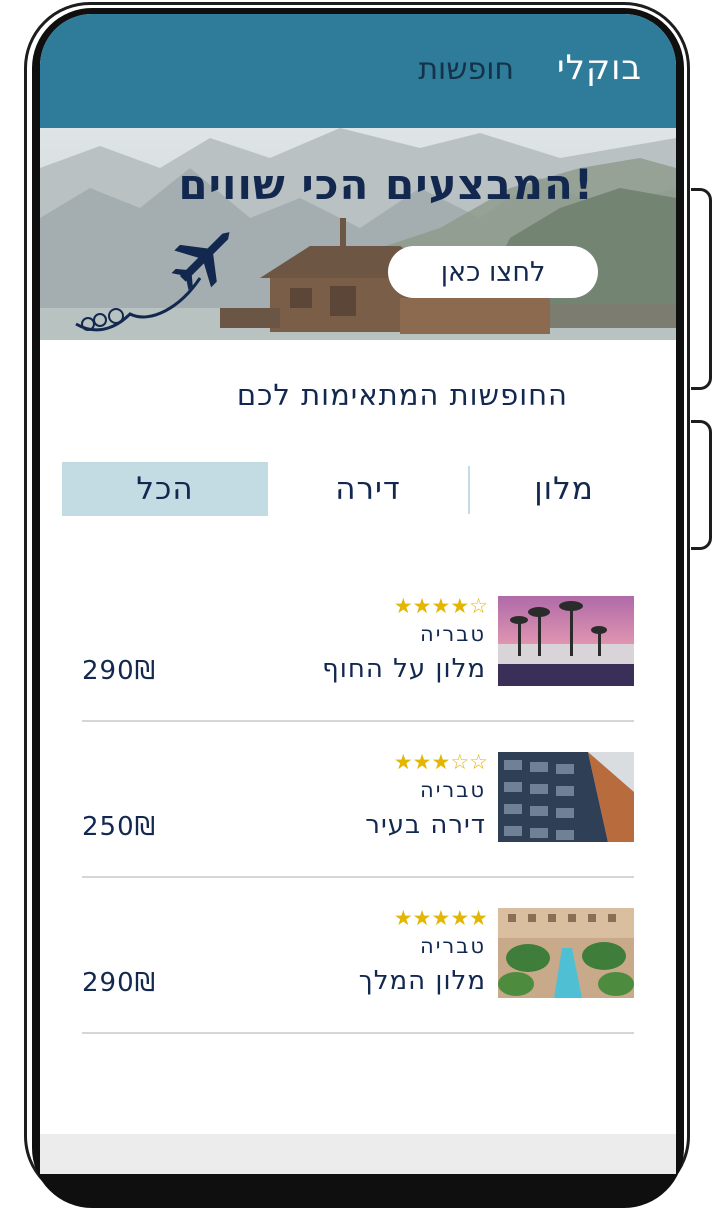  Describe the element at coordinates (404, 669) in the screenshot. I see `listing-name: מלון על החוף` at that location.